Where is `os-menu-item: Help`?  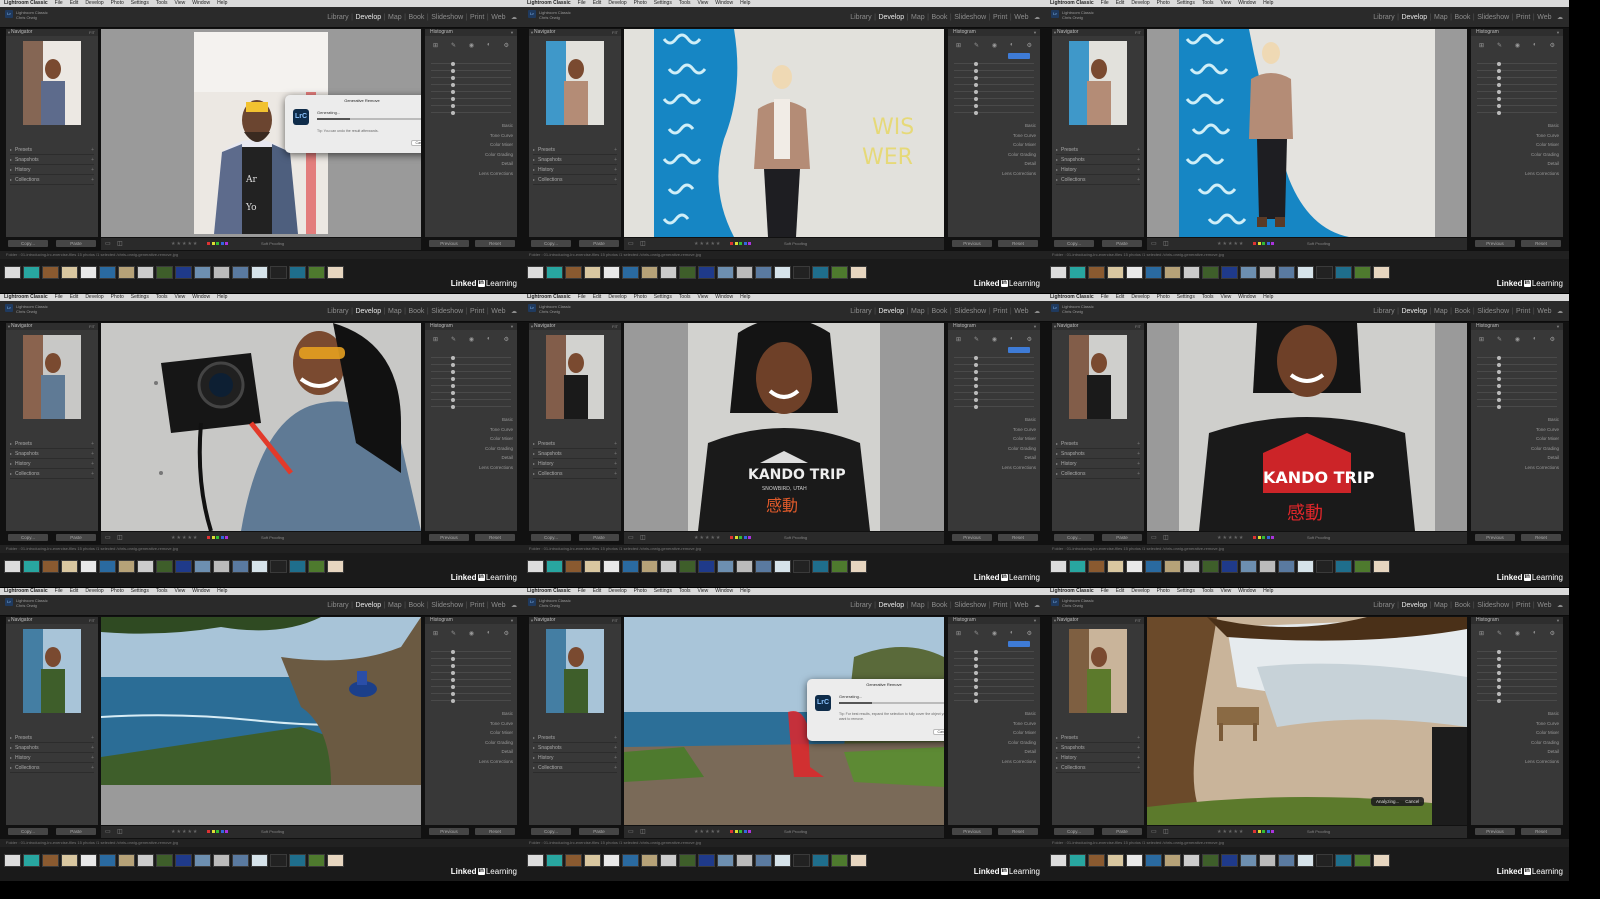
os-menu-item: Help is located at coordinates (222, 591).